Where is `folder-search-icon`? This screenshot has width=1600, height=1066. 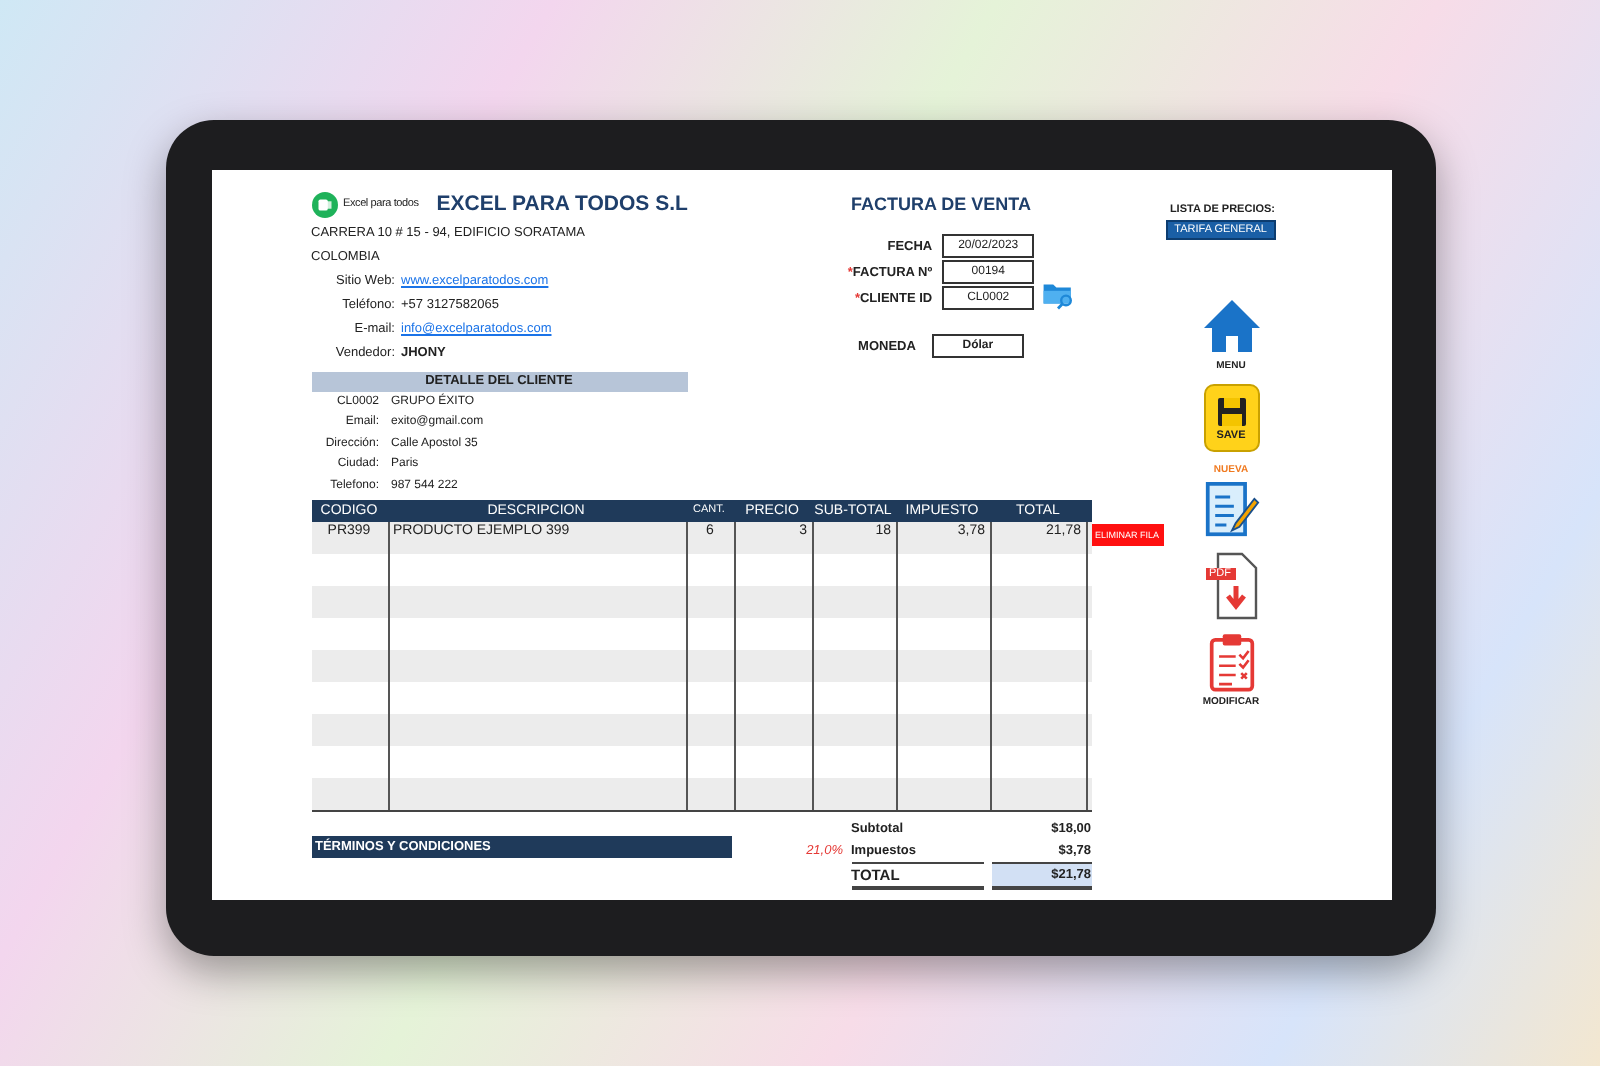 folder-search-icon is located at coordinates (1058, 294).